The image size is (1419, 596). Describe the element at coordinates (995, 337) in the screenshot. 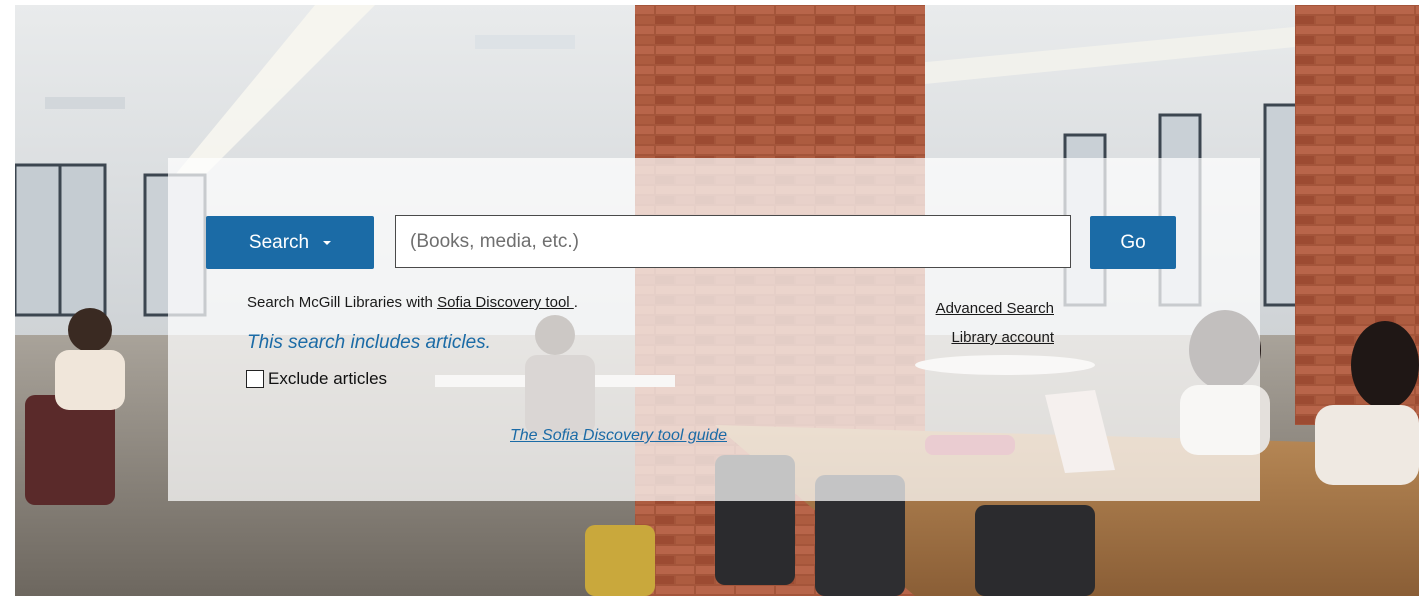

I see `library-account-link: Library account` at that location.